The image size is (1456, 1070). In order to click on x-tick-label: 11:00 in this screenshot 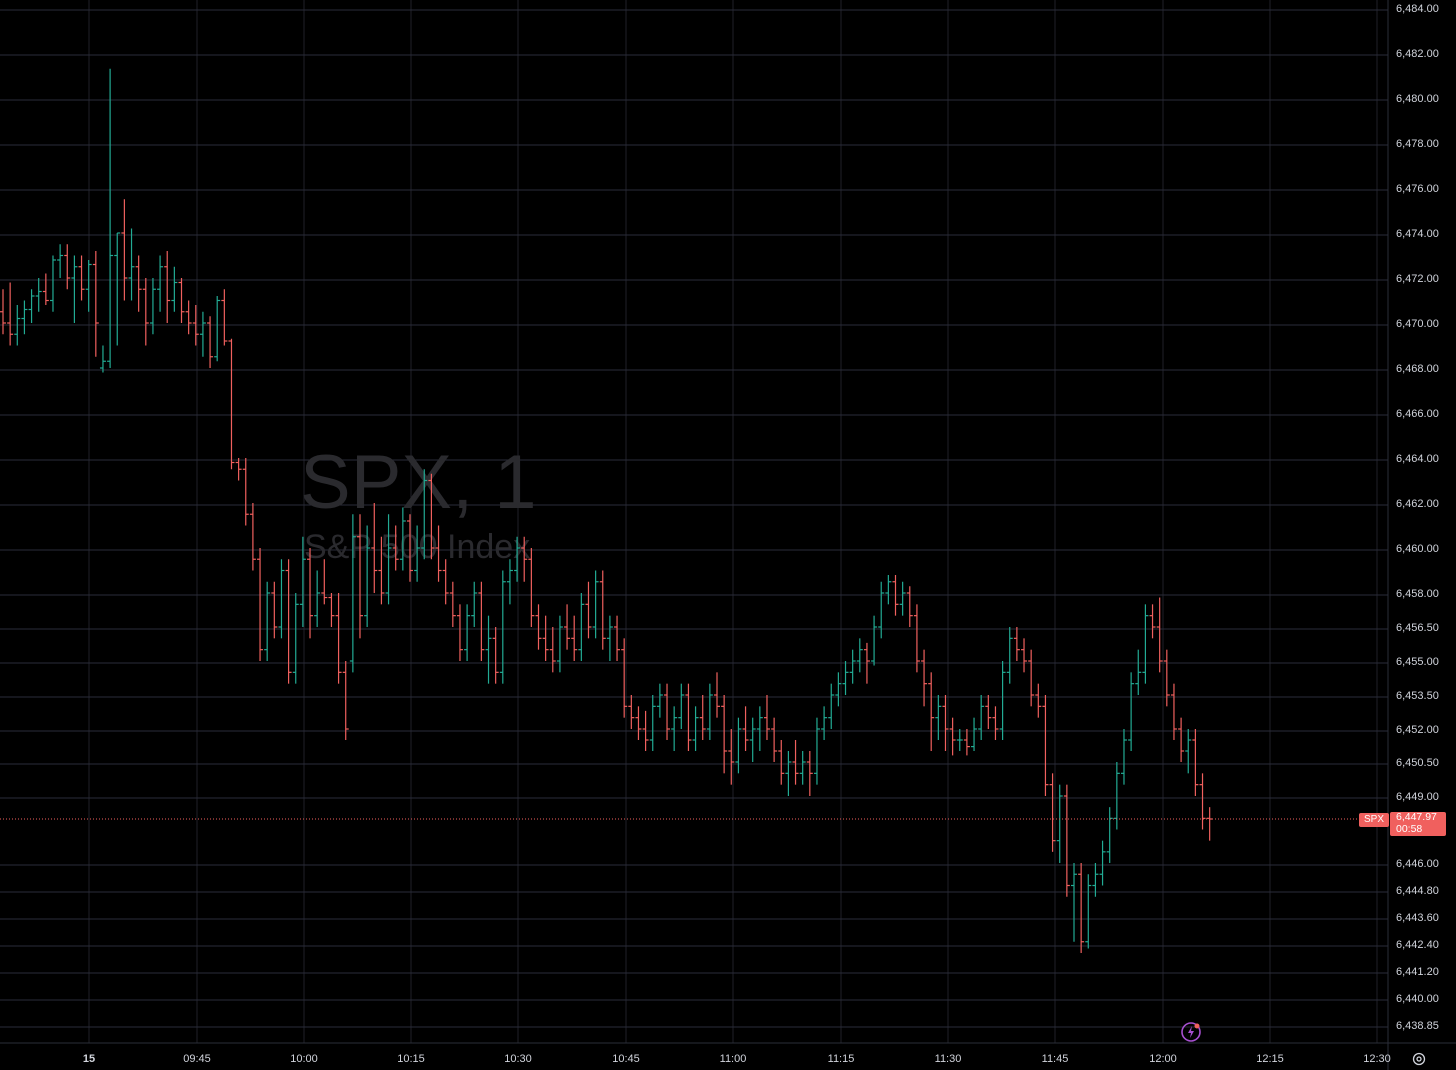, I will do `click(733, 1059)`.